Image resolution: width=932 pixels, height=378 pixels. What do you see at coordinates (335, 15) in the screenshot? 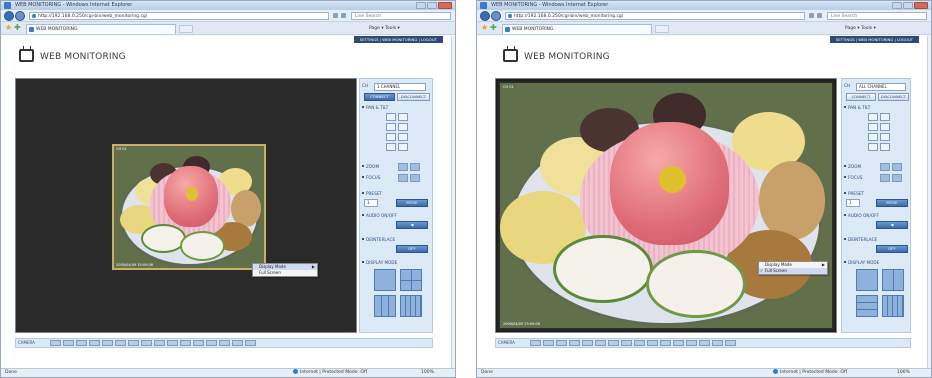
I see `refresh-icon` at bounding box center [335, 15].